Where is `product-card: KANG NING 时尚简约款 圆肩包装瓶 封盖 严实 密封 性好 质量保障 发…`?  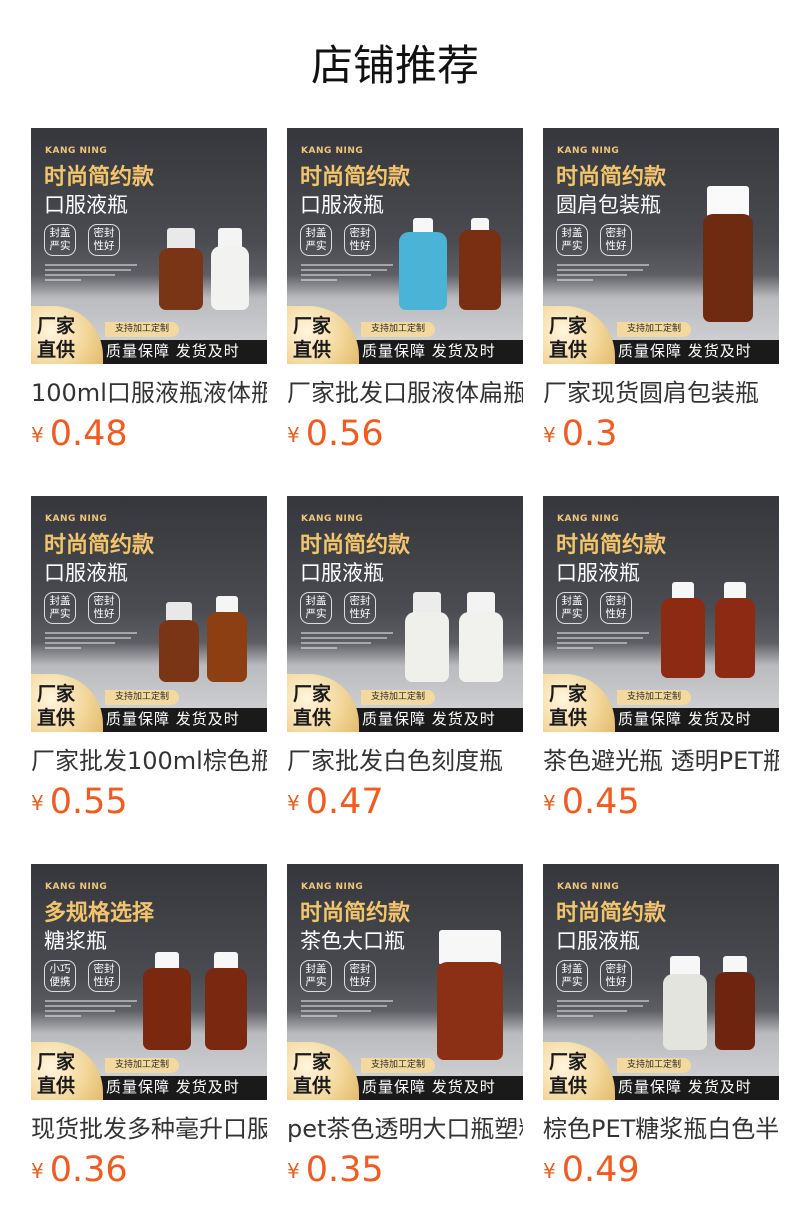
product-card: KANG NING 时尚简约款 圆肩包装瓶 封盖 严实 密封 性好 质量保障 发… is located at coordinates (661, 298).